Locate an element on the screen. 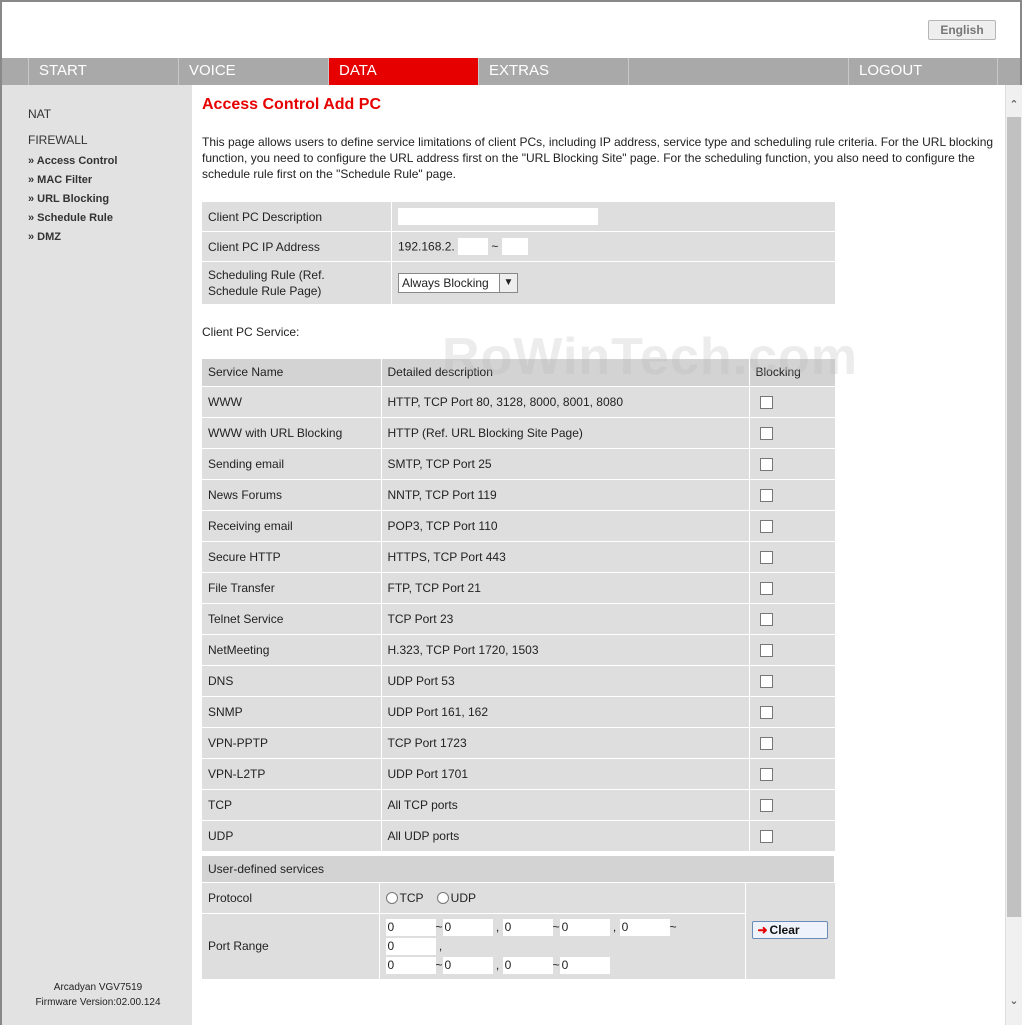  language-button: English is located at coordinates (962, 30).